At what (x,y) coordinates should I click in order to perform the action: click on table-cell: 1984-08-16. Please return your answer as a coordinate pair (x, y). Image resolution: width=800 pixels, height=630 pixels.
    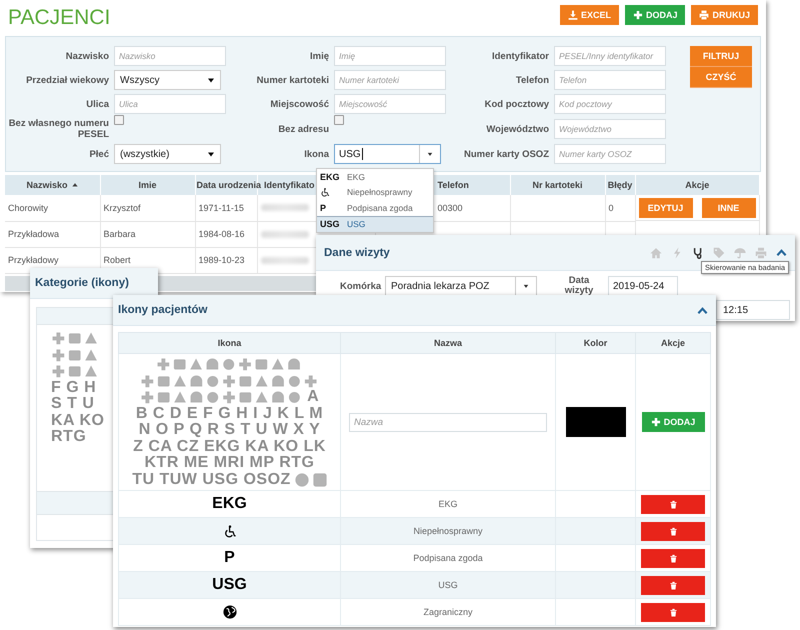
    Looking at the image, I should click on (221, 234).